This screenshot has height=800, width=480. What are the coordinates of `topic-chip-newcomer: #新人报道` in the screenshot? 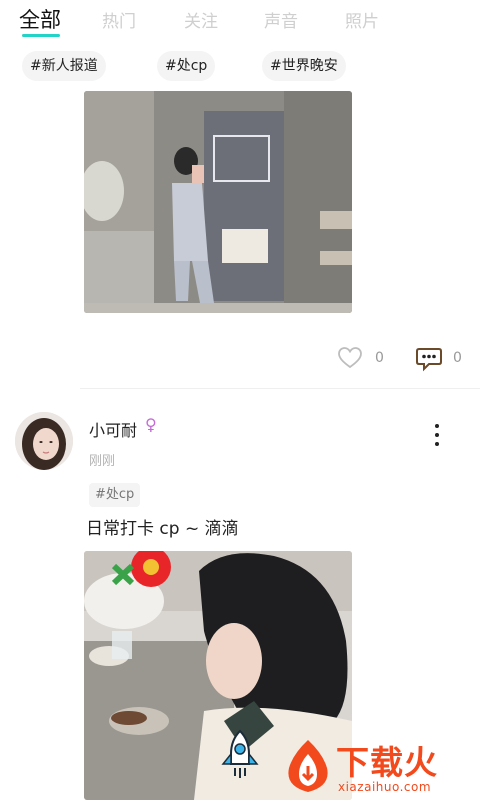 It's located at (64, 66).